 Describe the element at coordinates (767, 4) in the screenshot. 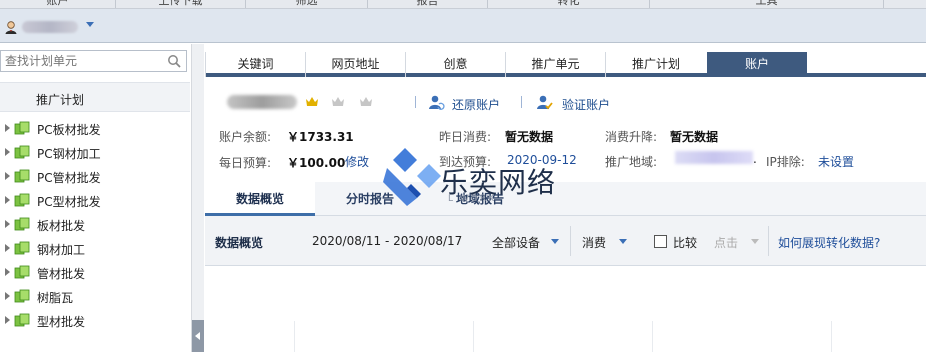

I see `menu-tools: 工具` at that location.